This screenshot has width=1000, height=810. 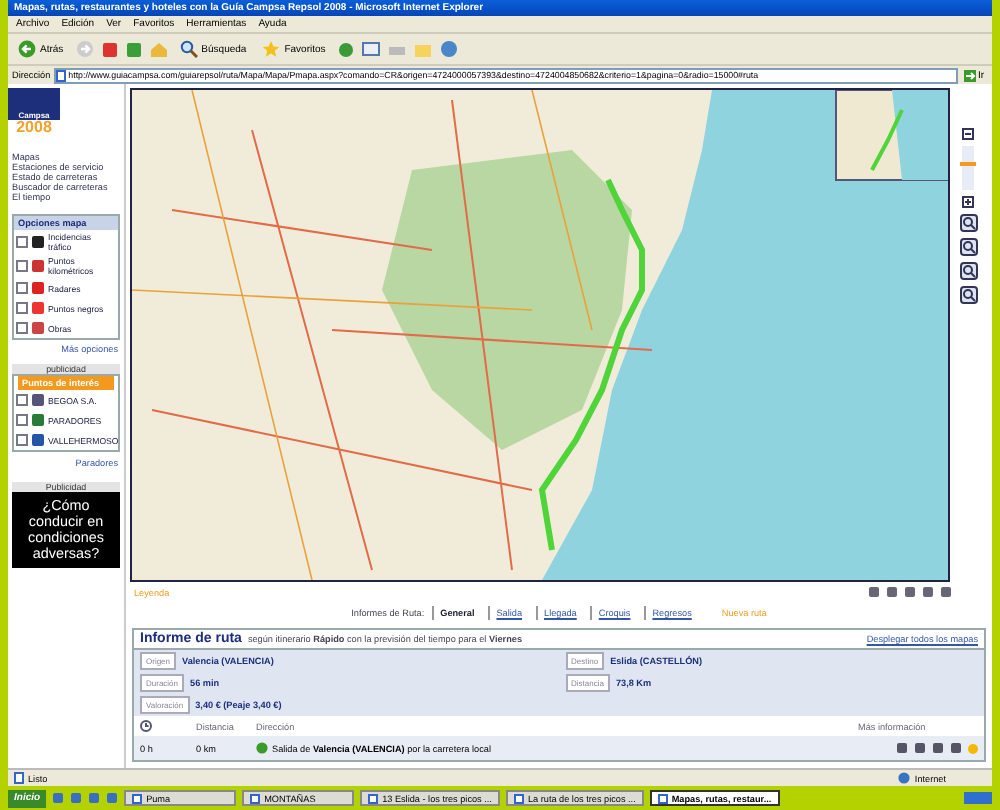 I want to click on zoom-out-icon, so click(x=968, y=134).